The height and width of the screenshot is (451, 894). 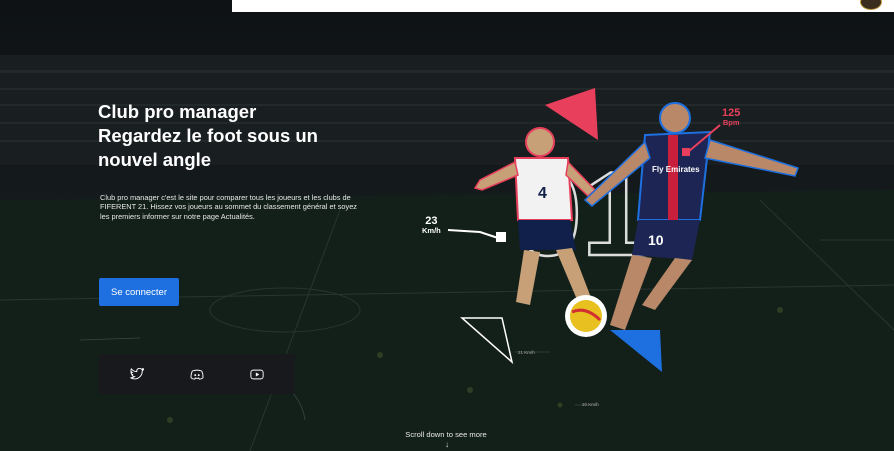 I want to click on arrow-down-icon: ↓, so click(x=447, y=445).